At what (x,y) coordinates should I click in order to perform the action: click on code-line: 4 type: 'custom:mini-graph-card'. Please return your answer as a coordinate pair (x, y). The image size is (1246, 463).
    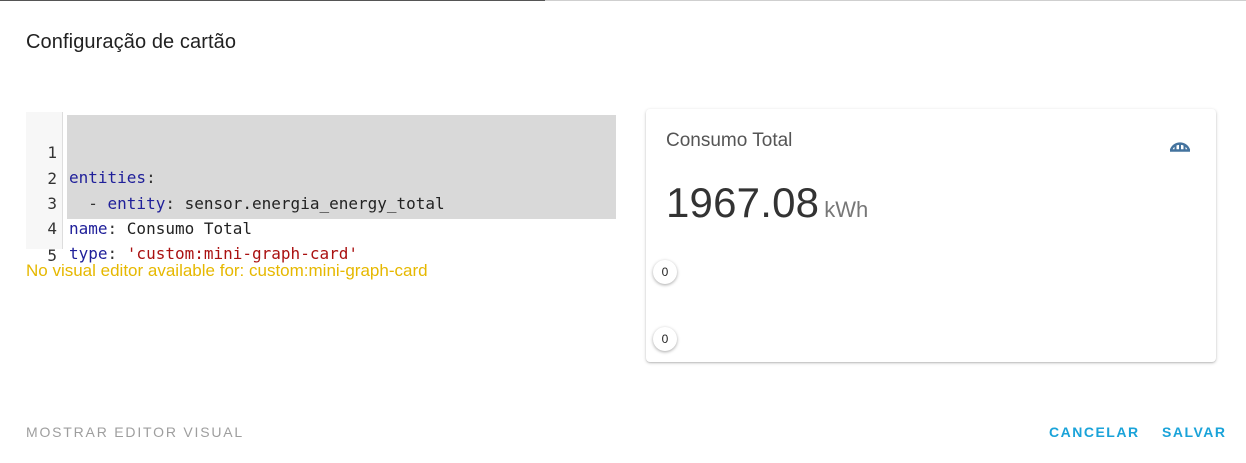
    Looking at the image, I should click on (321, 227).